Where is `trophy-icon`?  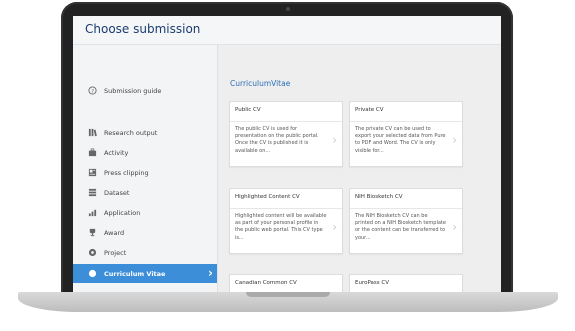
trophy-icon is located at coordinates (92, 232).